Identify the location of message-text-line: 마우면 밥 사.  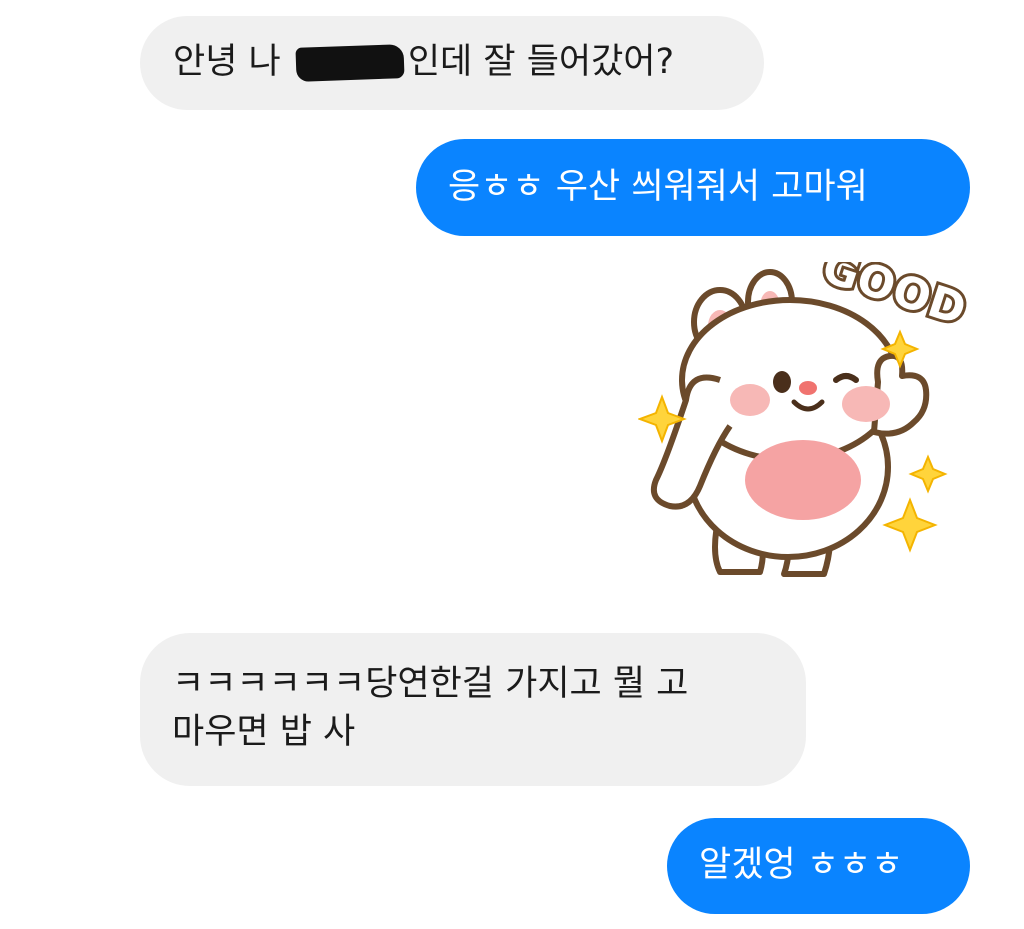
(264, 732).